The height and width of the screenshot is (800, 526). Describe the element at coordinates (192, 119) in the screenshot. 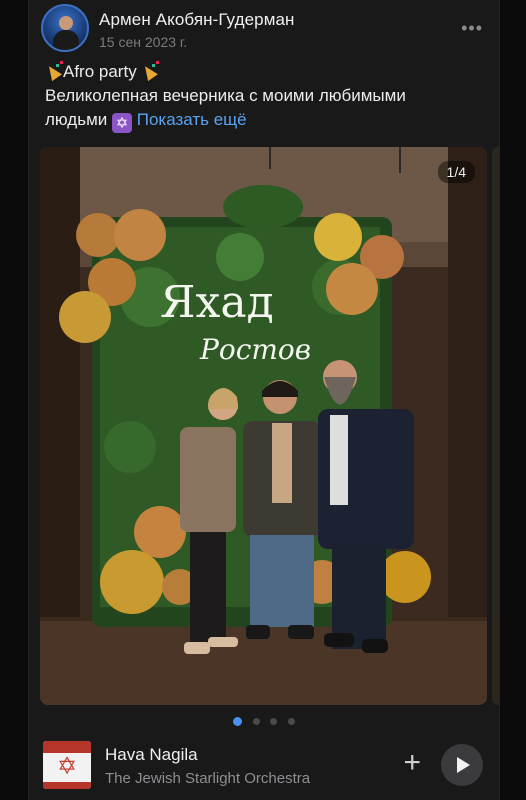

I see `show-more-link: Показать ещё` at that location.